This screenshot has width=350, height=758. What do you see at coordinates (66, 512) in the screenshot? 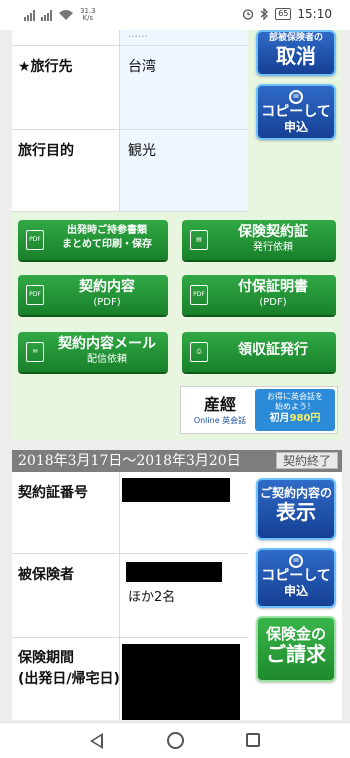
I see `row-label: 契約証番号` at bounding box center [66, 512].